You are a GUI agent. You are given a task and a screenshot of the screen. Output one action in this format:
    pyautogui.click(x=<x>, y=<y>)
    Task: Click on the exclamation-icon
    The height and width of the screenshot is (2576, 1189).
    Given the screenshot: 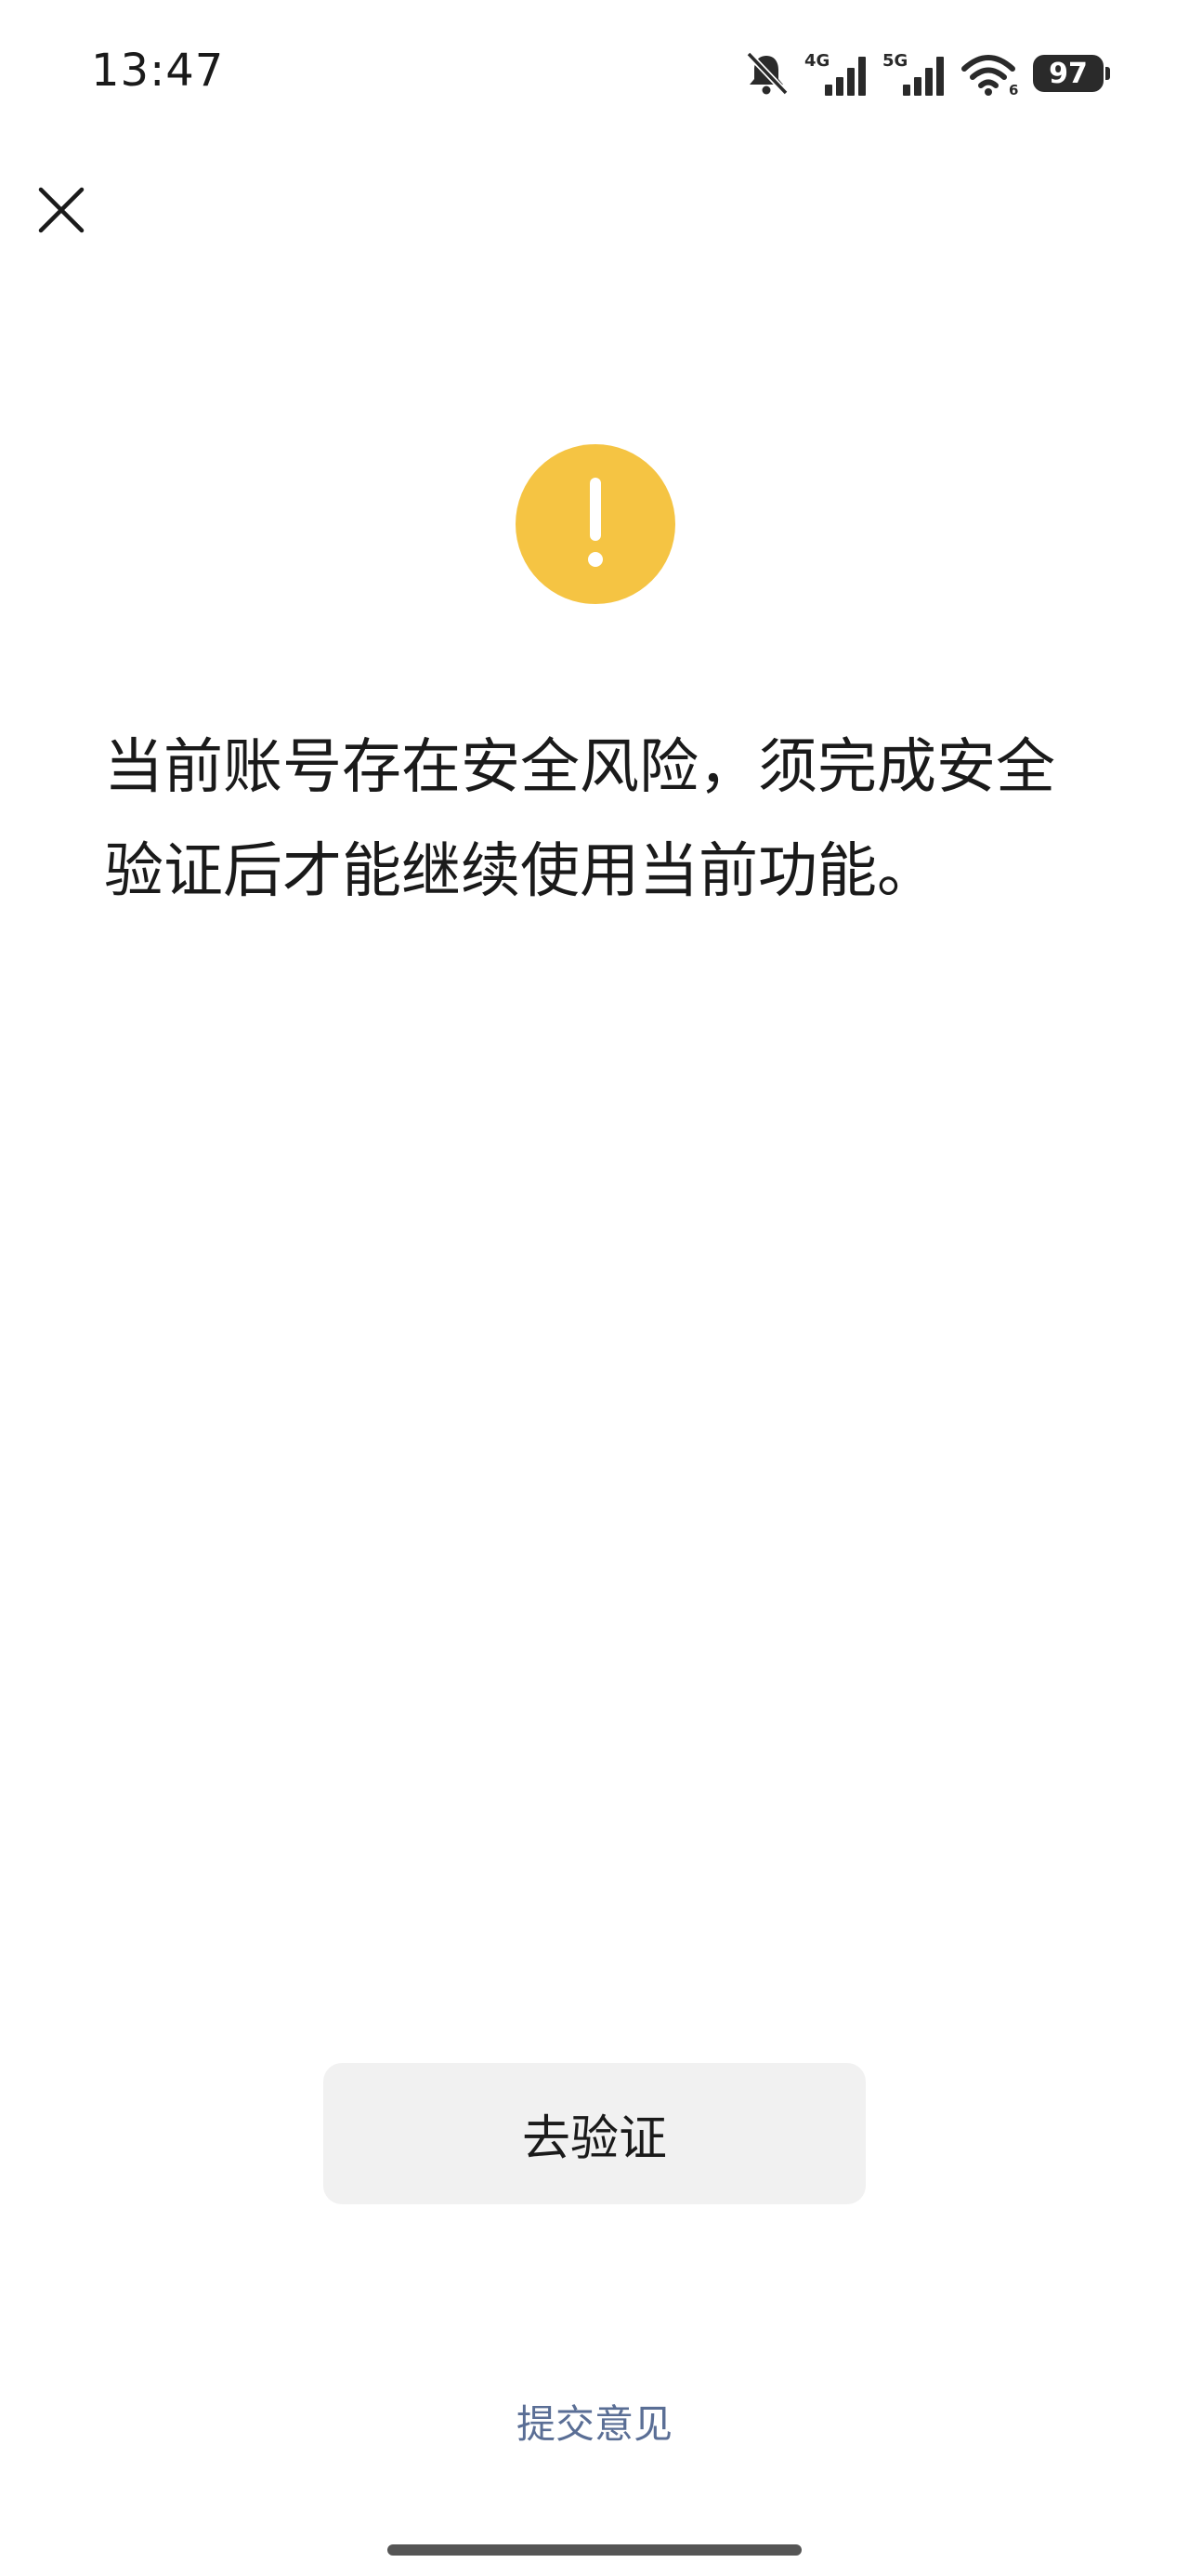 What is the action you would take?
    pyautogui.click(x=595, y=522)
    